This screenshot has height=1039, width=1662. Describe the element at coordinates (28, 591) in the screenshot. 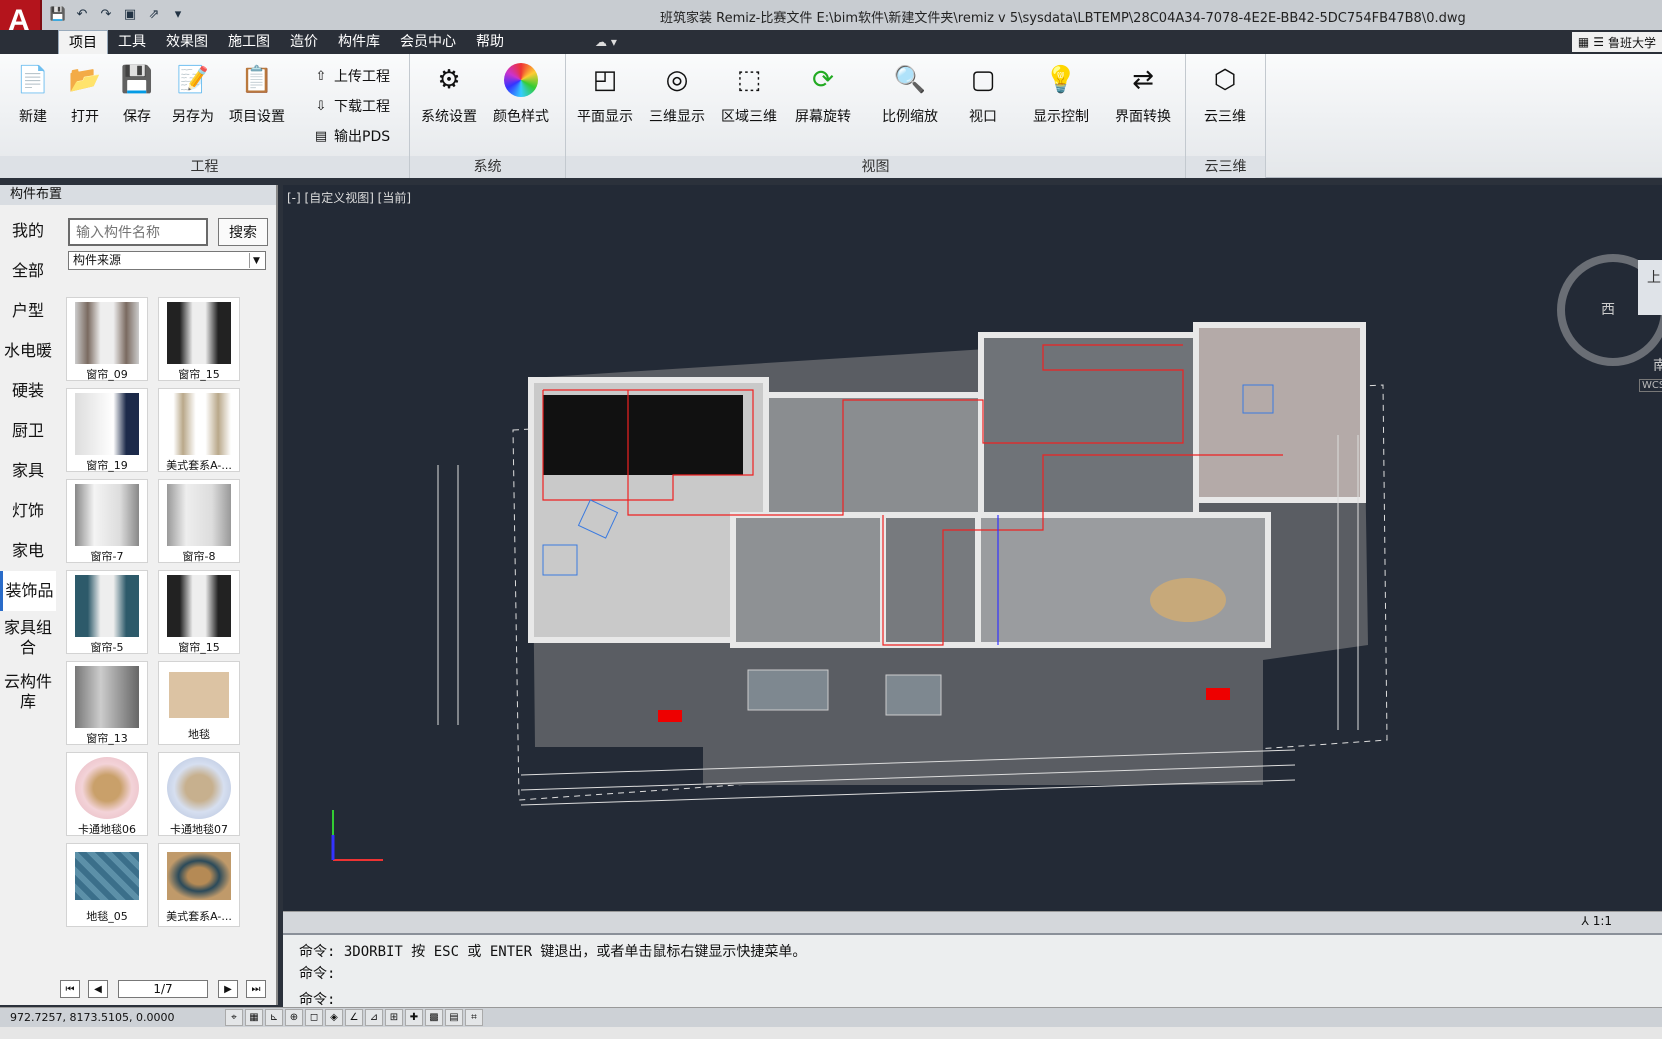

I see `category-decor: 装饰品` at that location.